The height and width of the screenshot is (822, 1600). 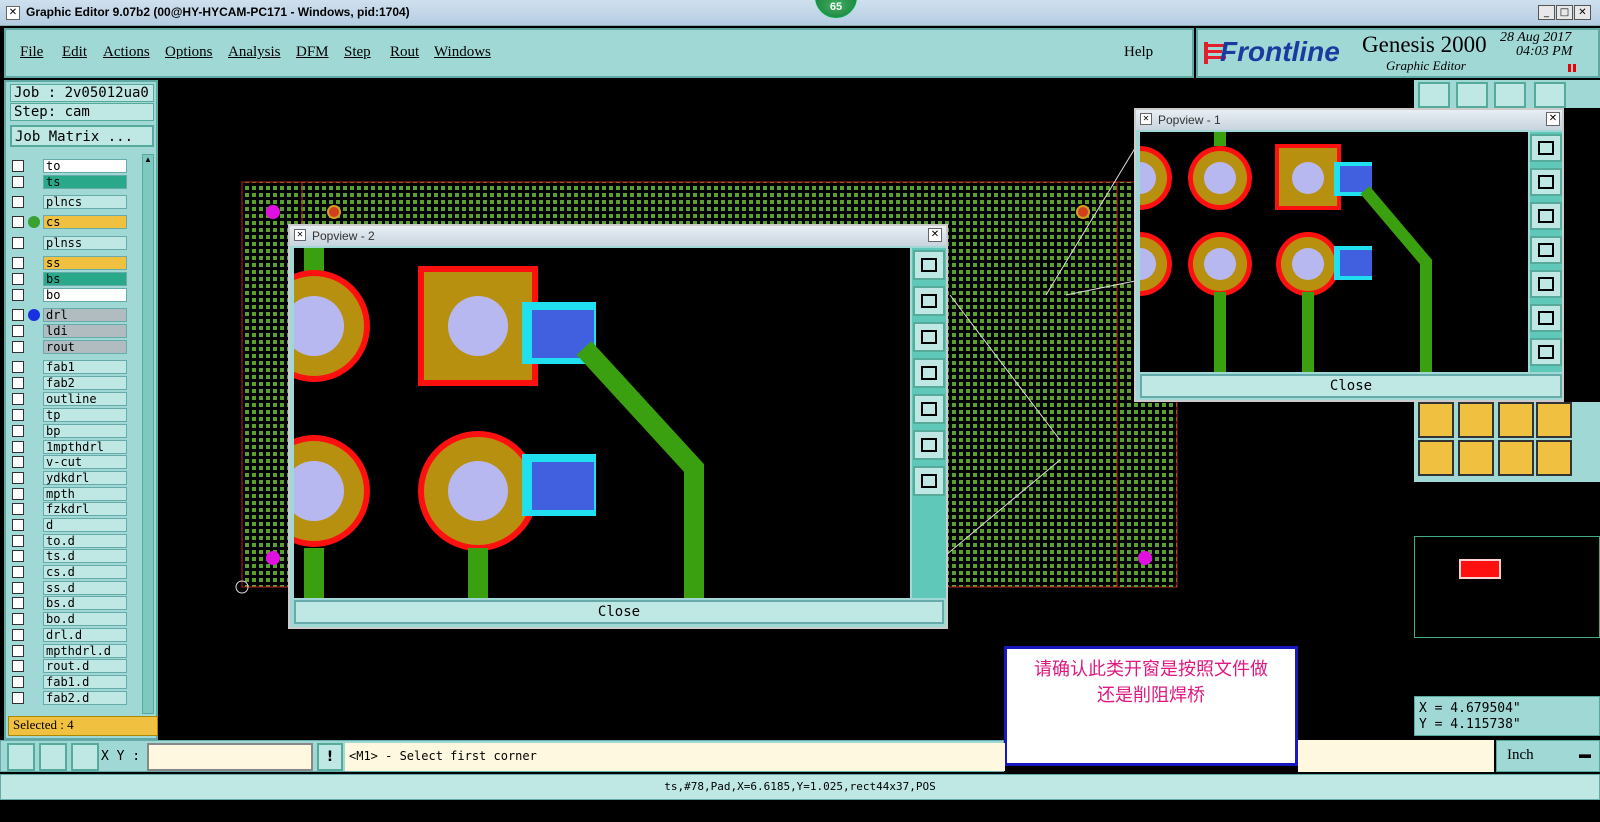 I want to click on layer-row-d: d, so click(x=69, y=525).